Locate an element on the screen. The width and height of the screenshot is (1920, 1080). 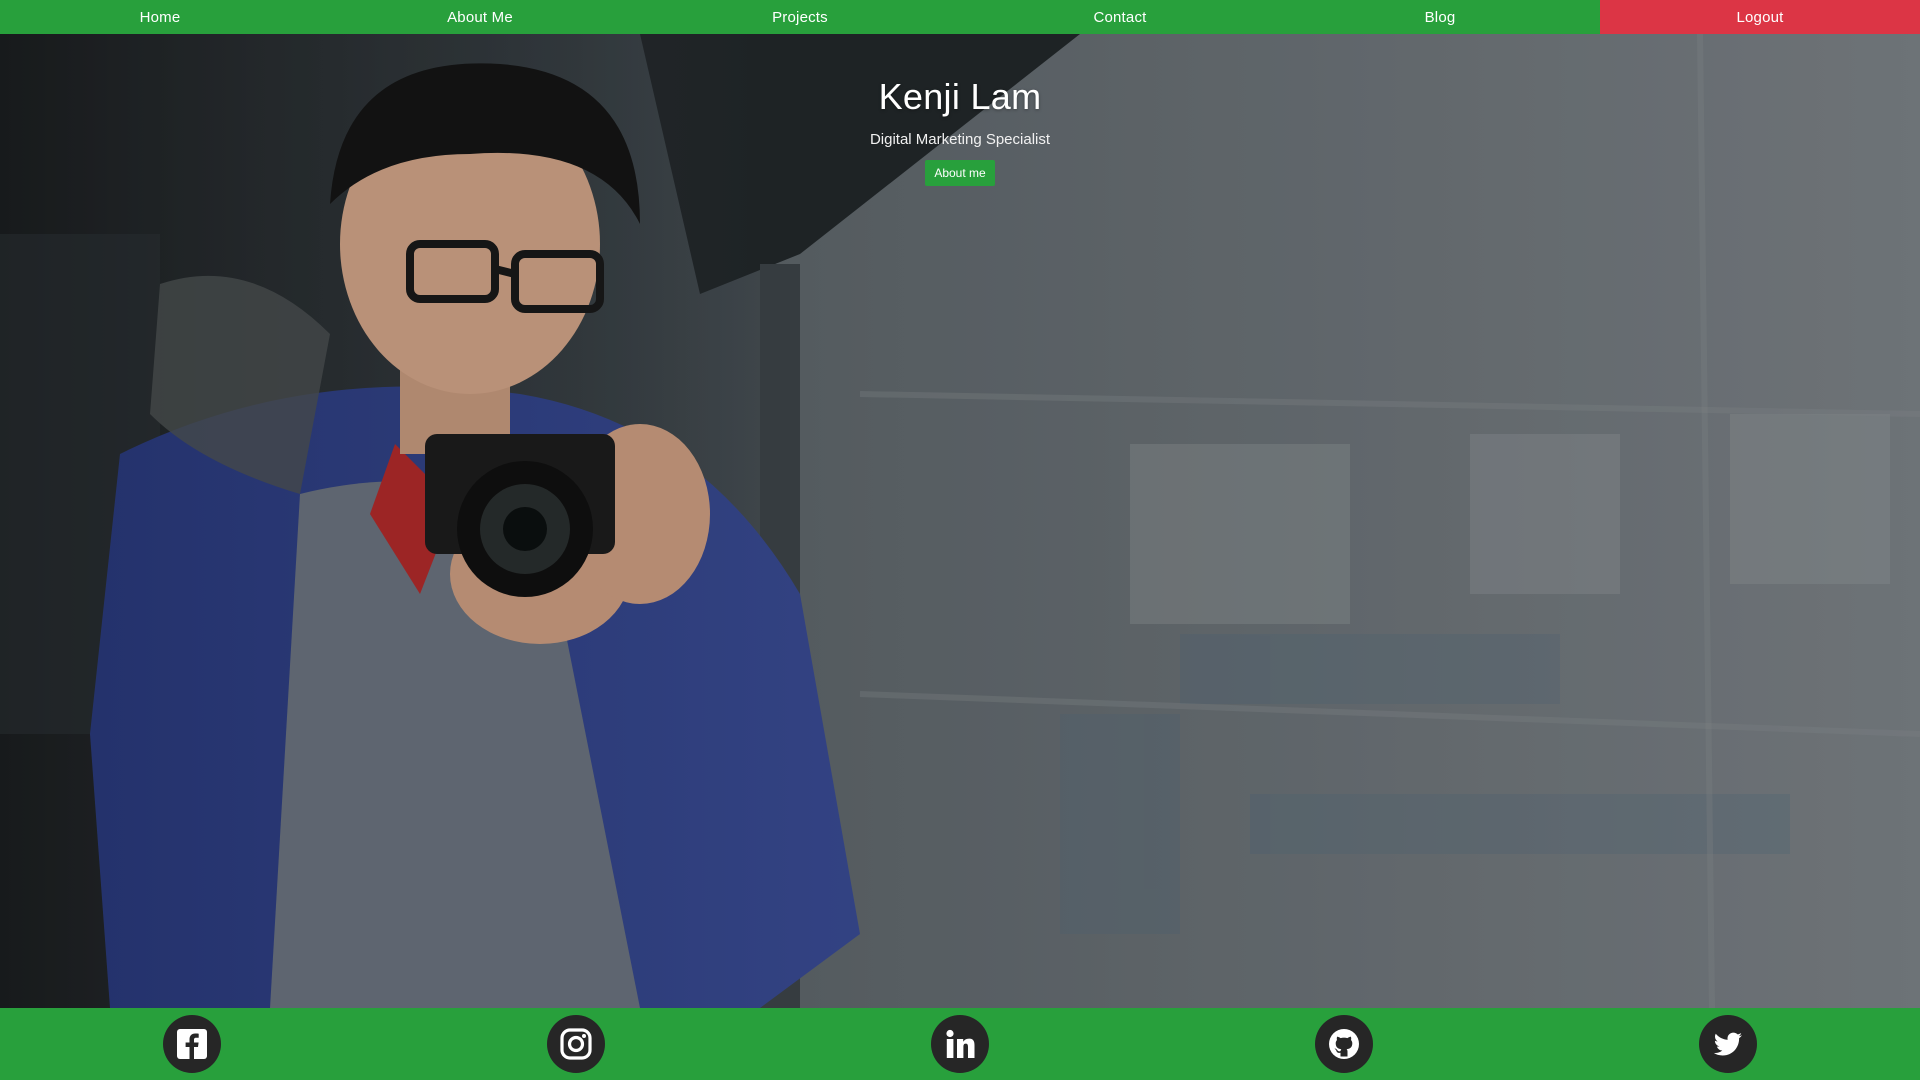
nav-projects-link: Projects is located at coordinates (800, 17).